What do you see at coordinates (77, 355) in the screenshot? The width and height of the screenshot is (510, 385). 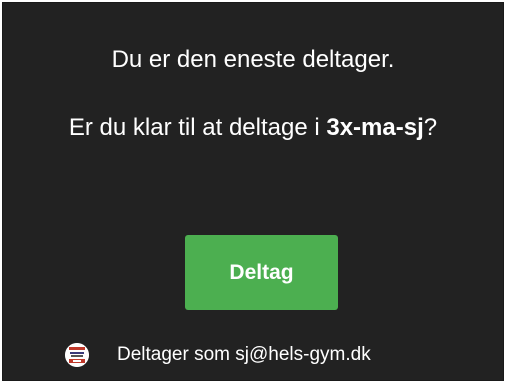 I see `user-avatar-icon` at bounding box center [77, 355].